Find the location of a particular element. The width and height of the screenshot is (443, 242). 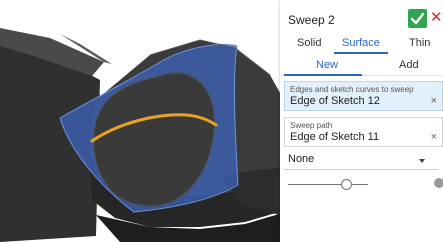

clear-path-button: × is located at coordinates (434, 137).